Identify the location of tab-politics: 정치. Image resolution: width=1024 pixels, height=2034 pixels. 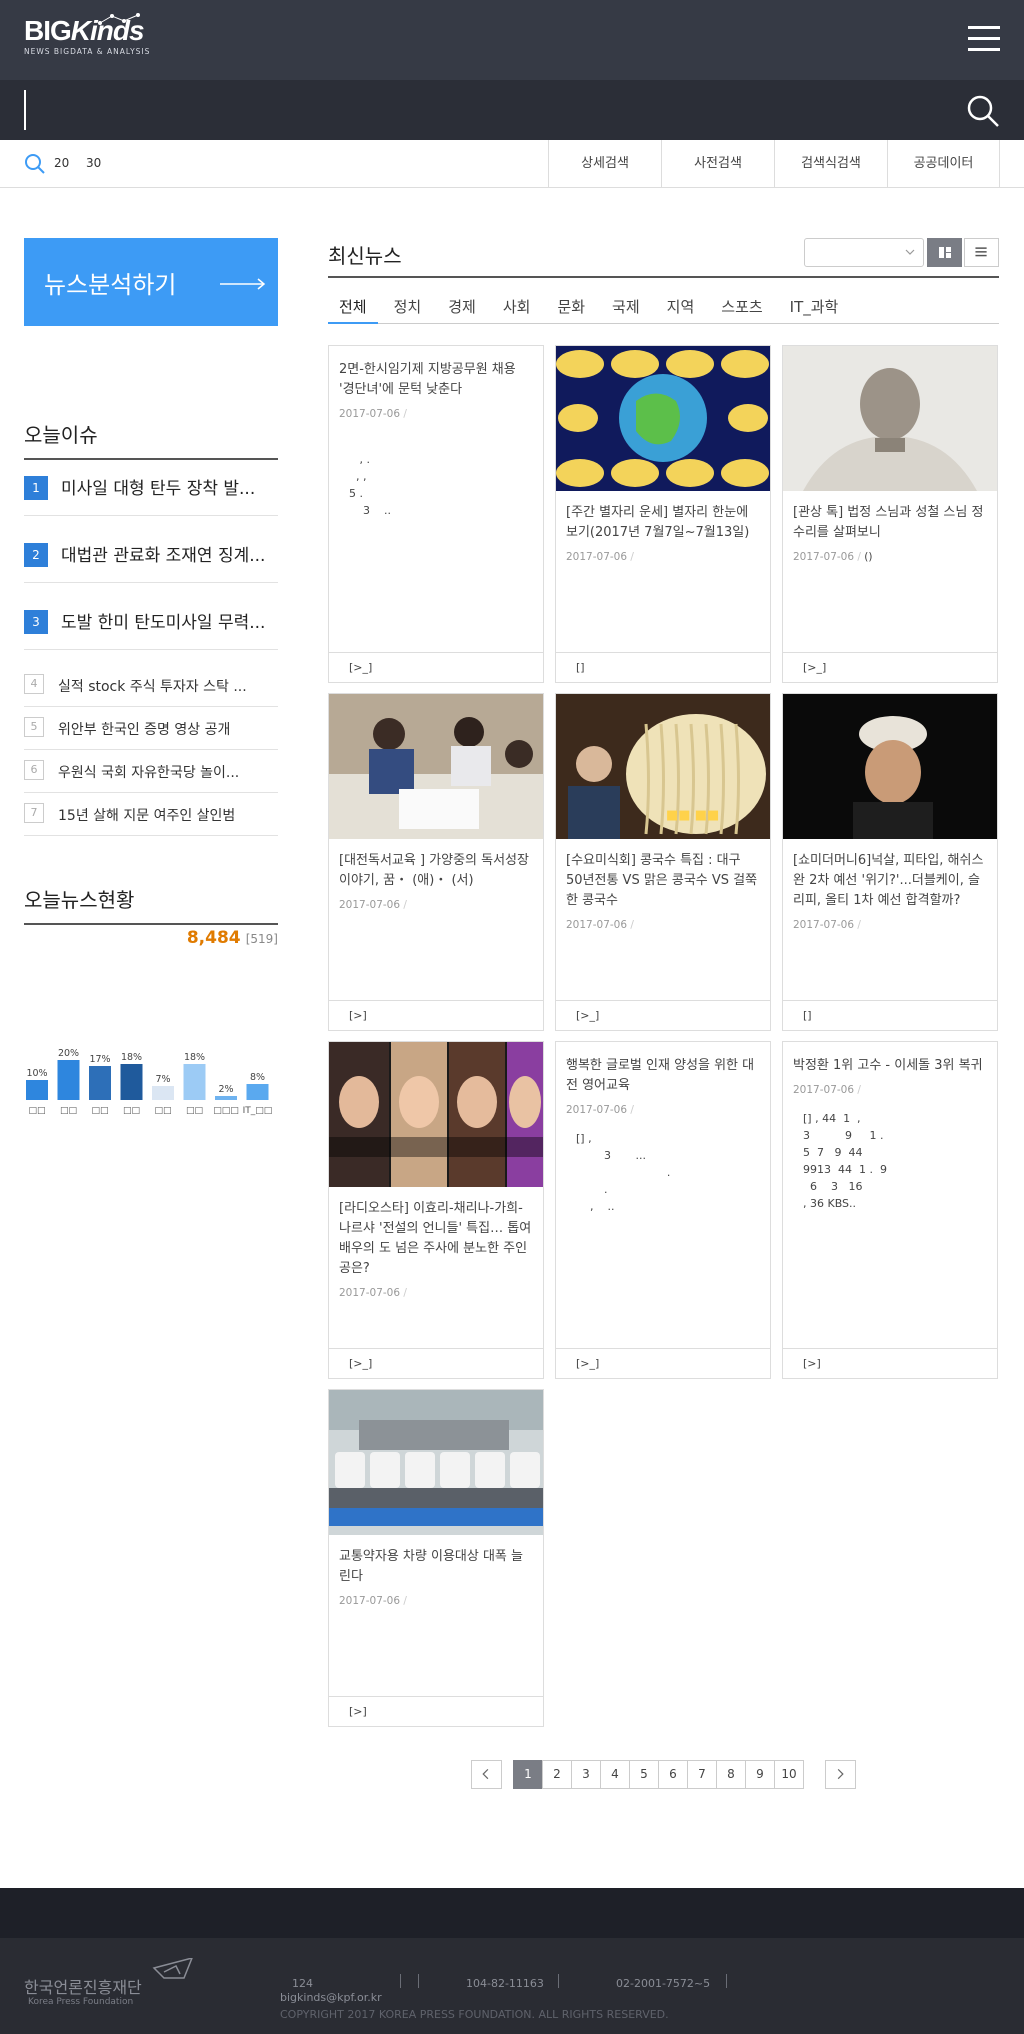
(408, 304).